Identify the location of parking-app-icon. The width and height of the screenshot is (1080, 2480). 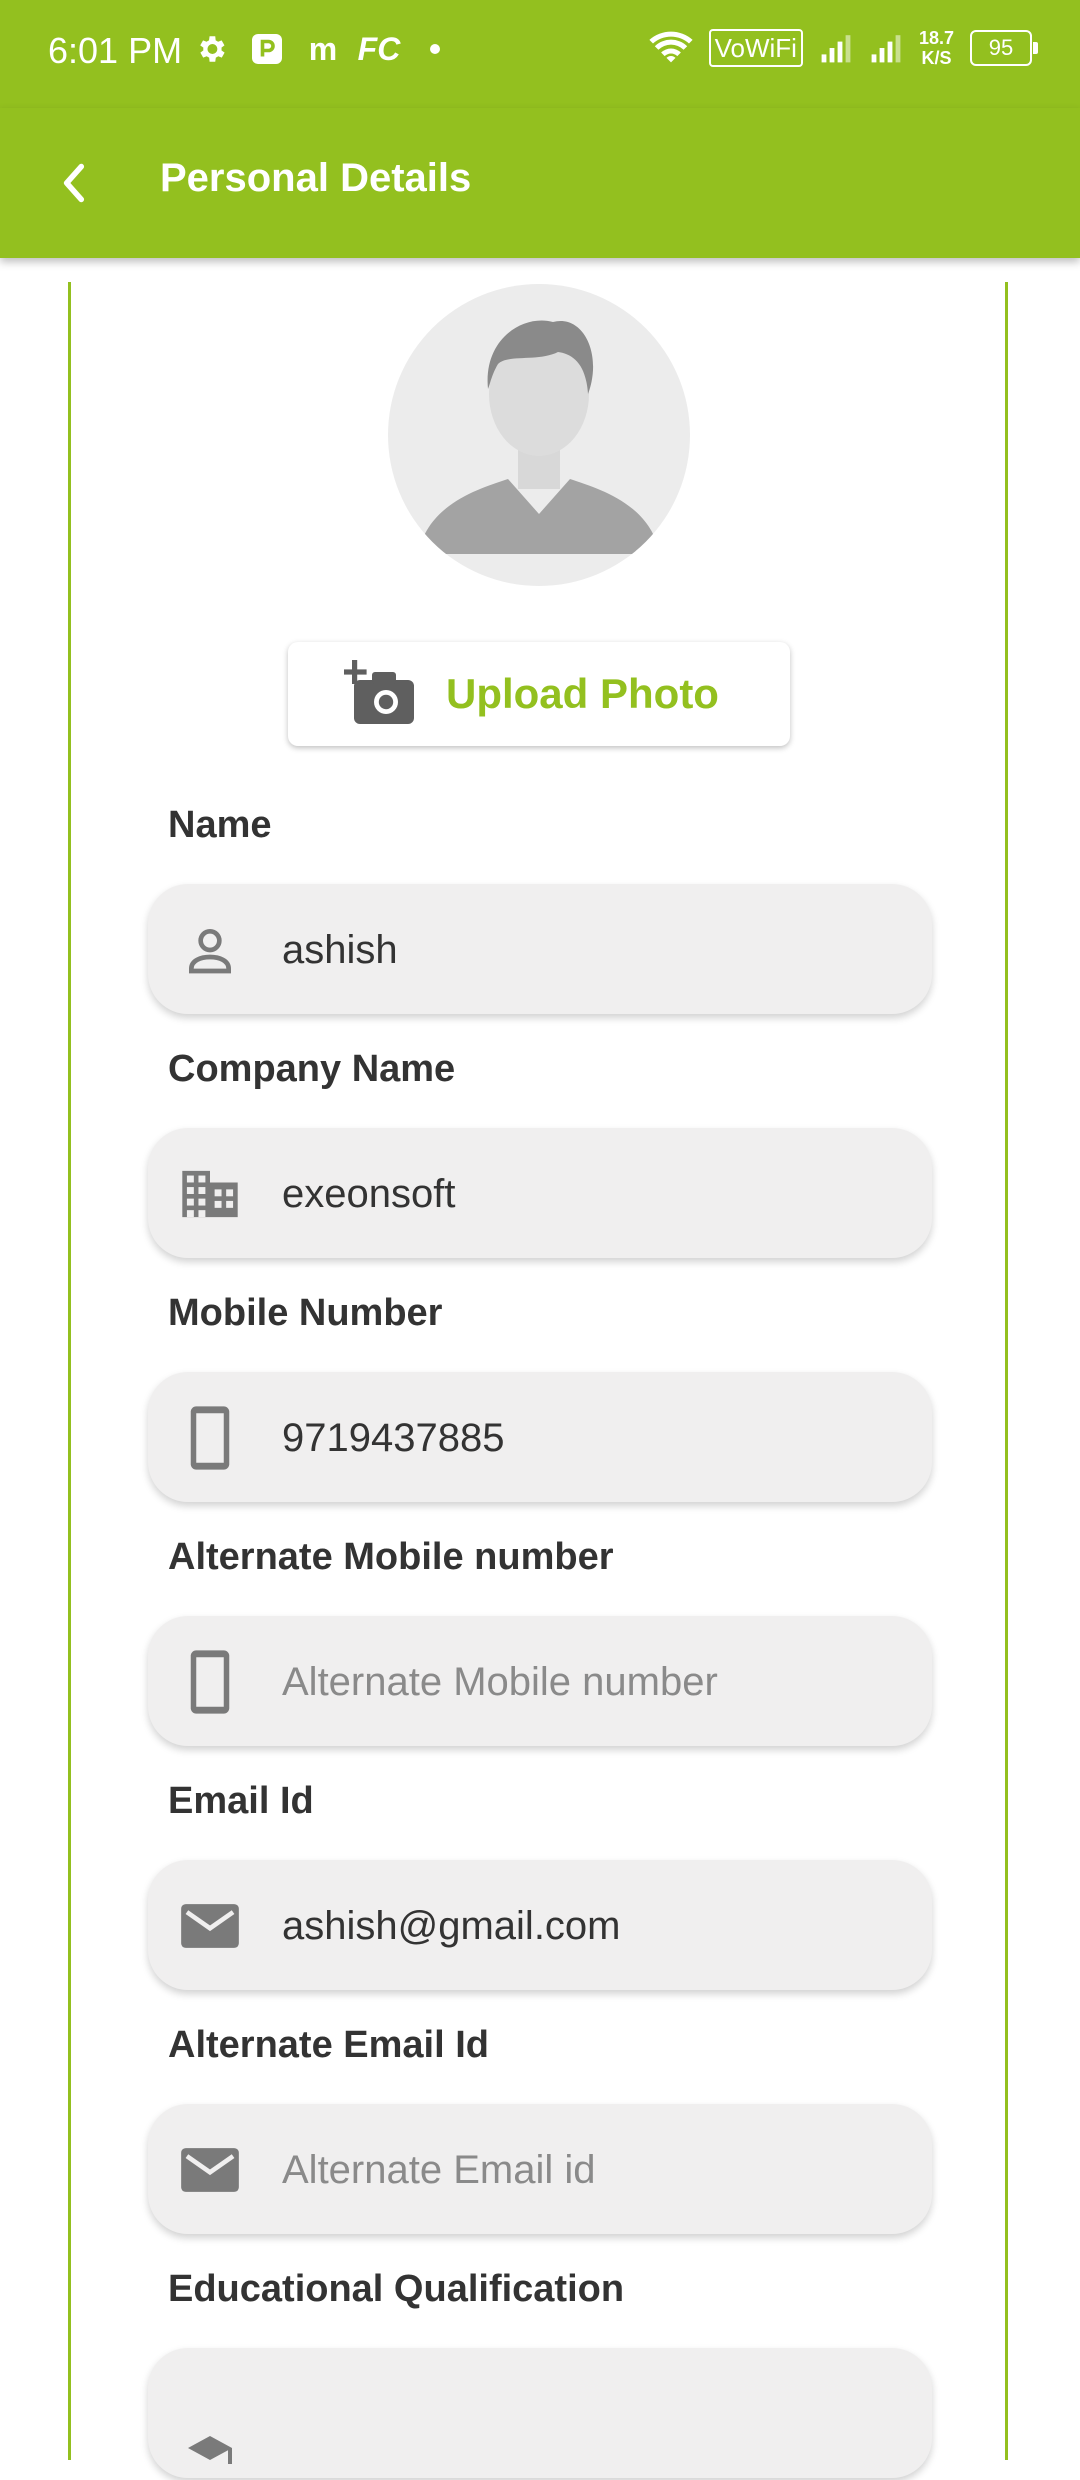
(267, 49).